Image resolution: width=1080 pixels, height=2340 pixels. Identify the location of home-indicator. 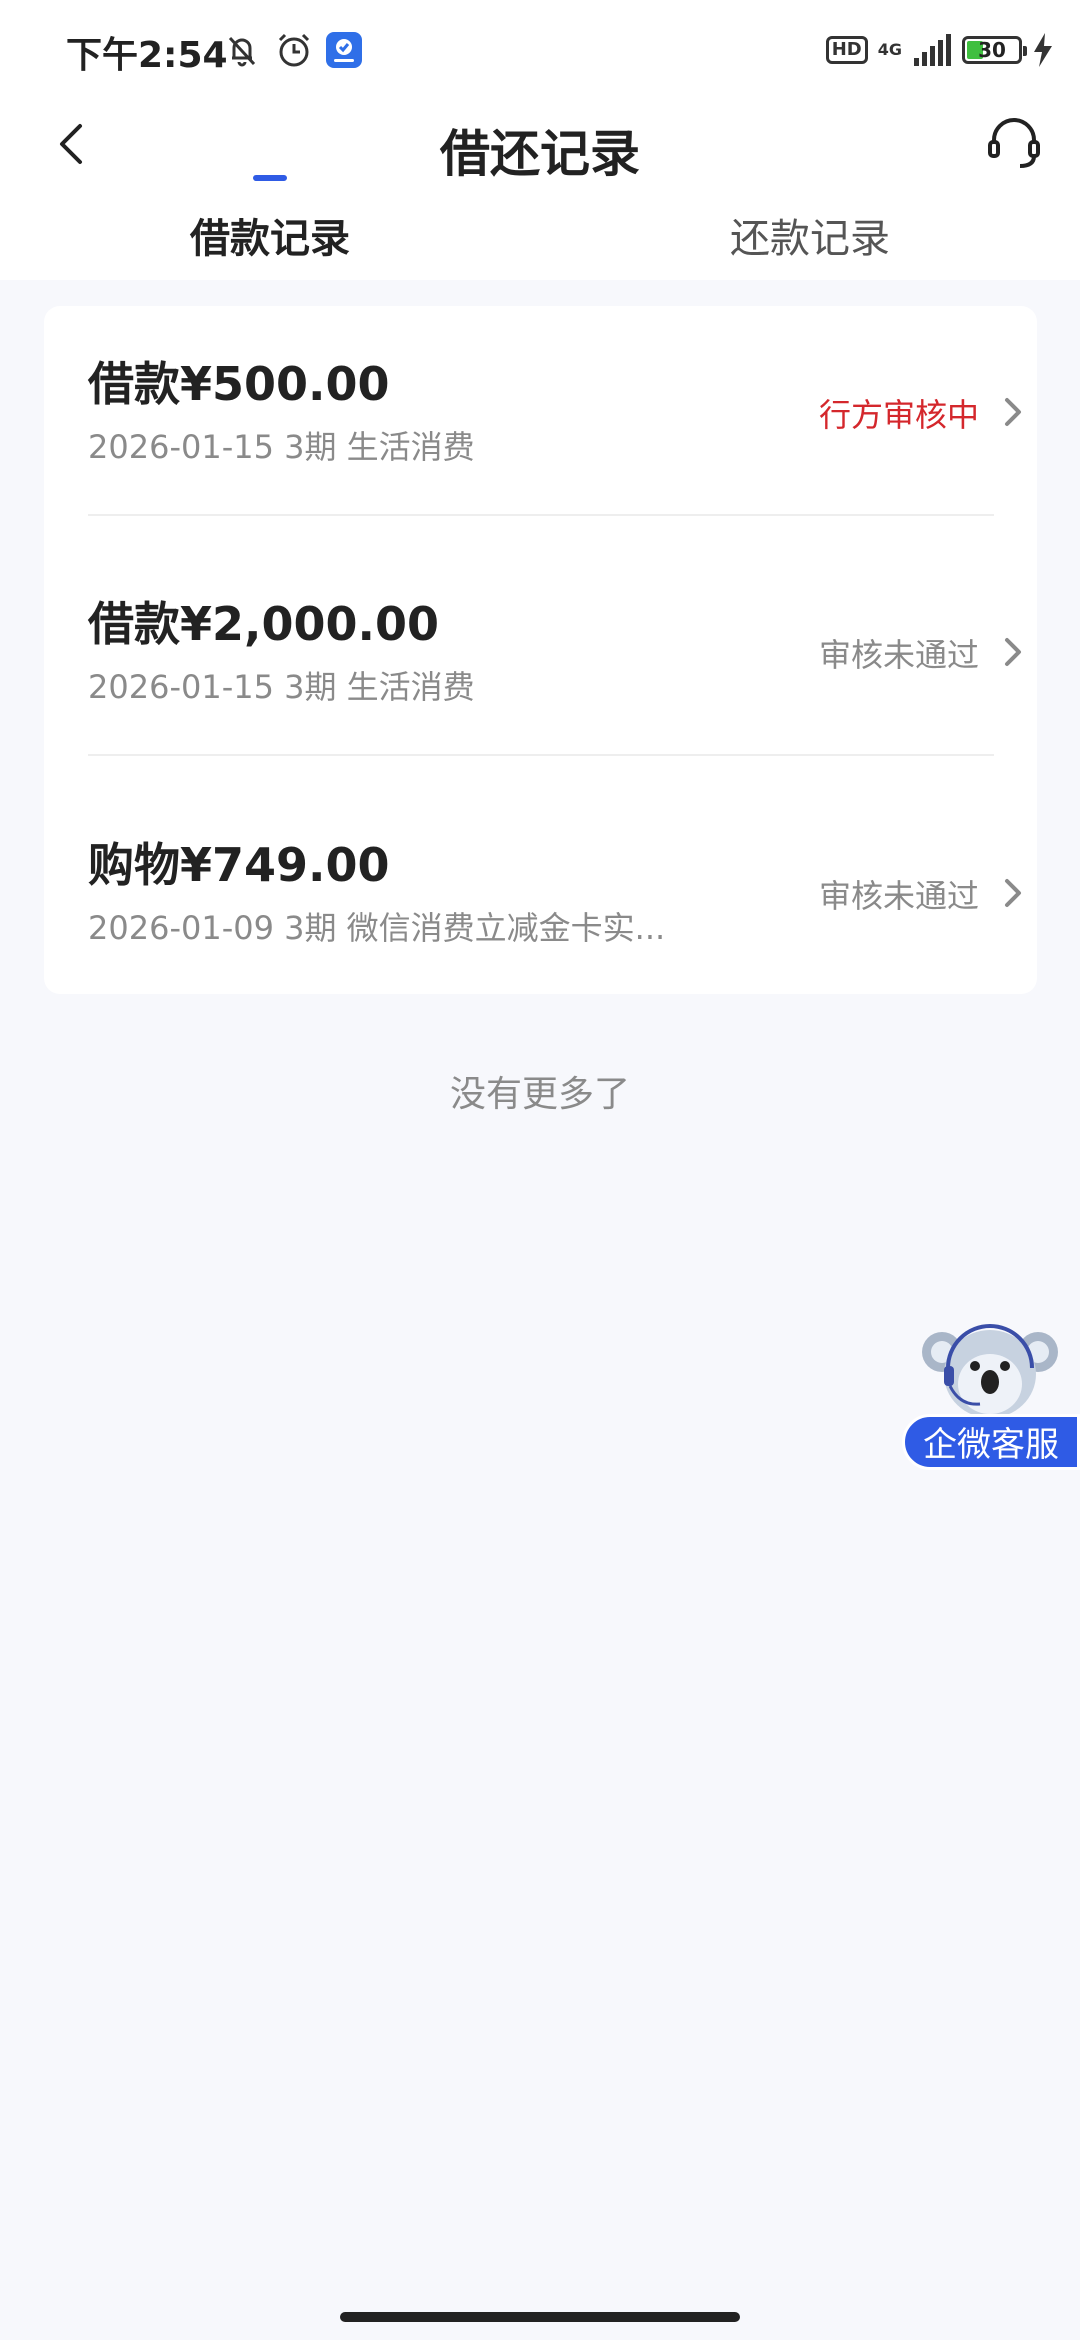
(540, 2317).